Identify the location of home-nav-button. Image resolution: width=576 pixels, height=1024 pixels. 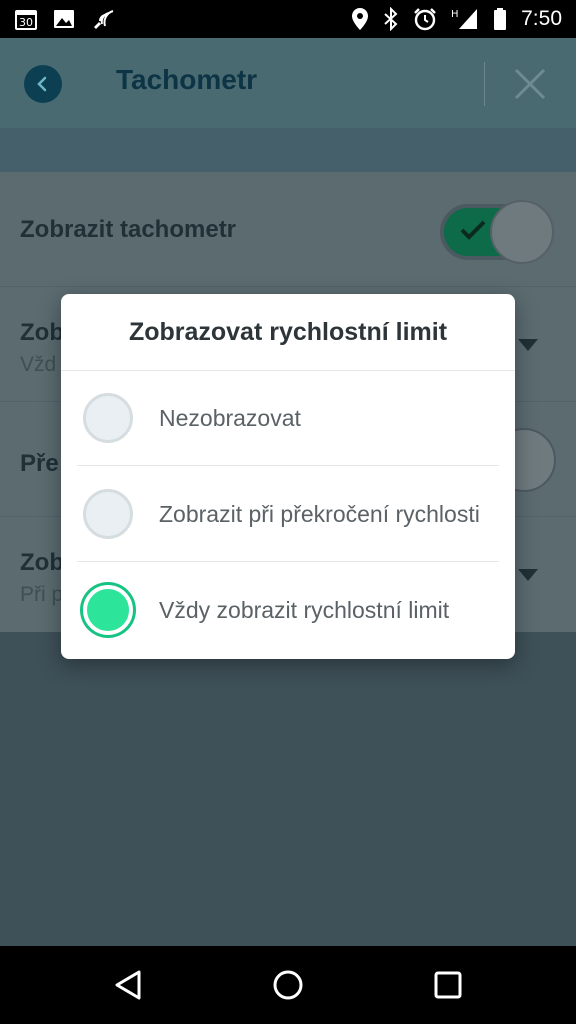
(288, 985).